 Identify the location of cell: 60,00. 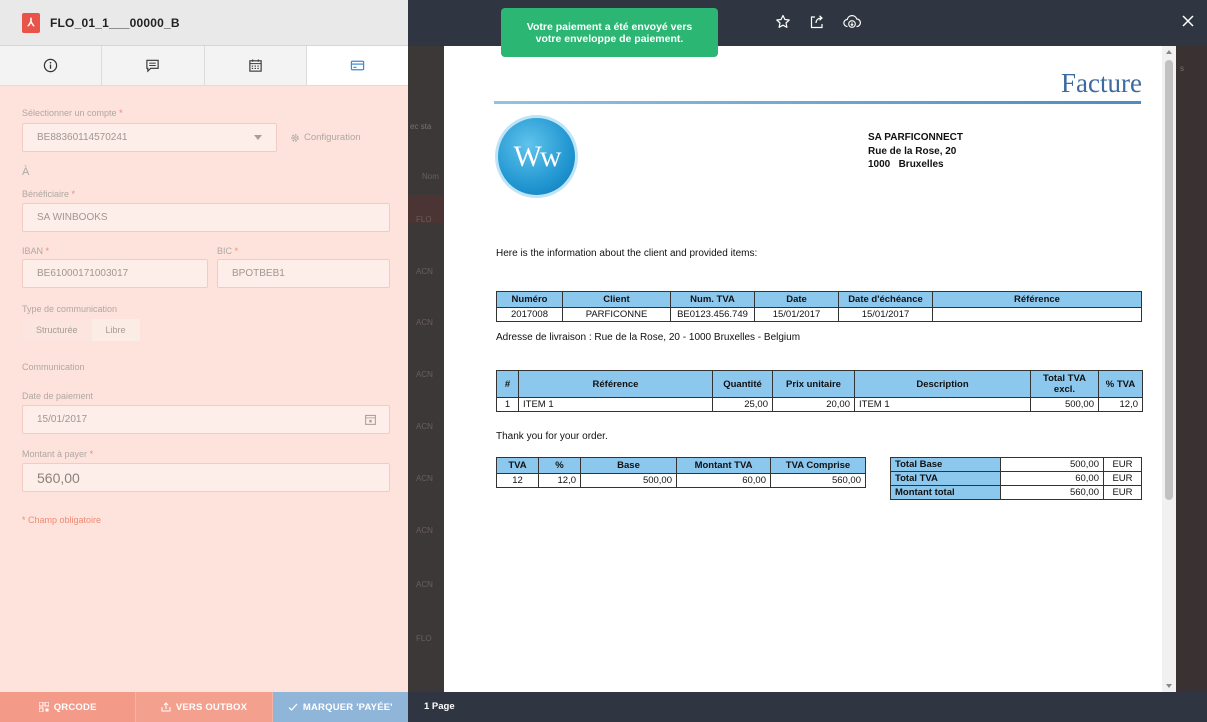
(723, 480).